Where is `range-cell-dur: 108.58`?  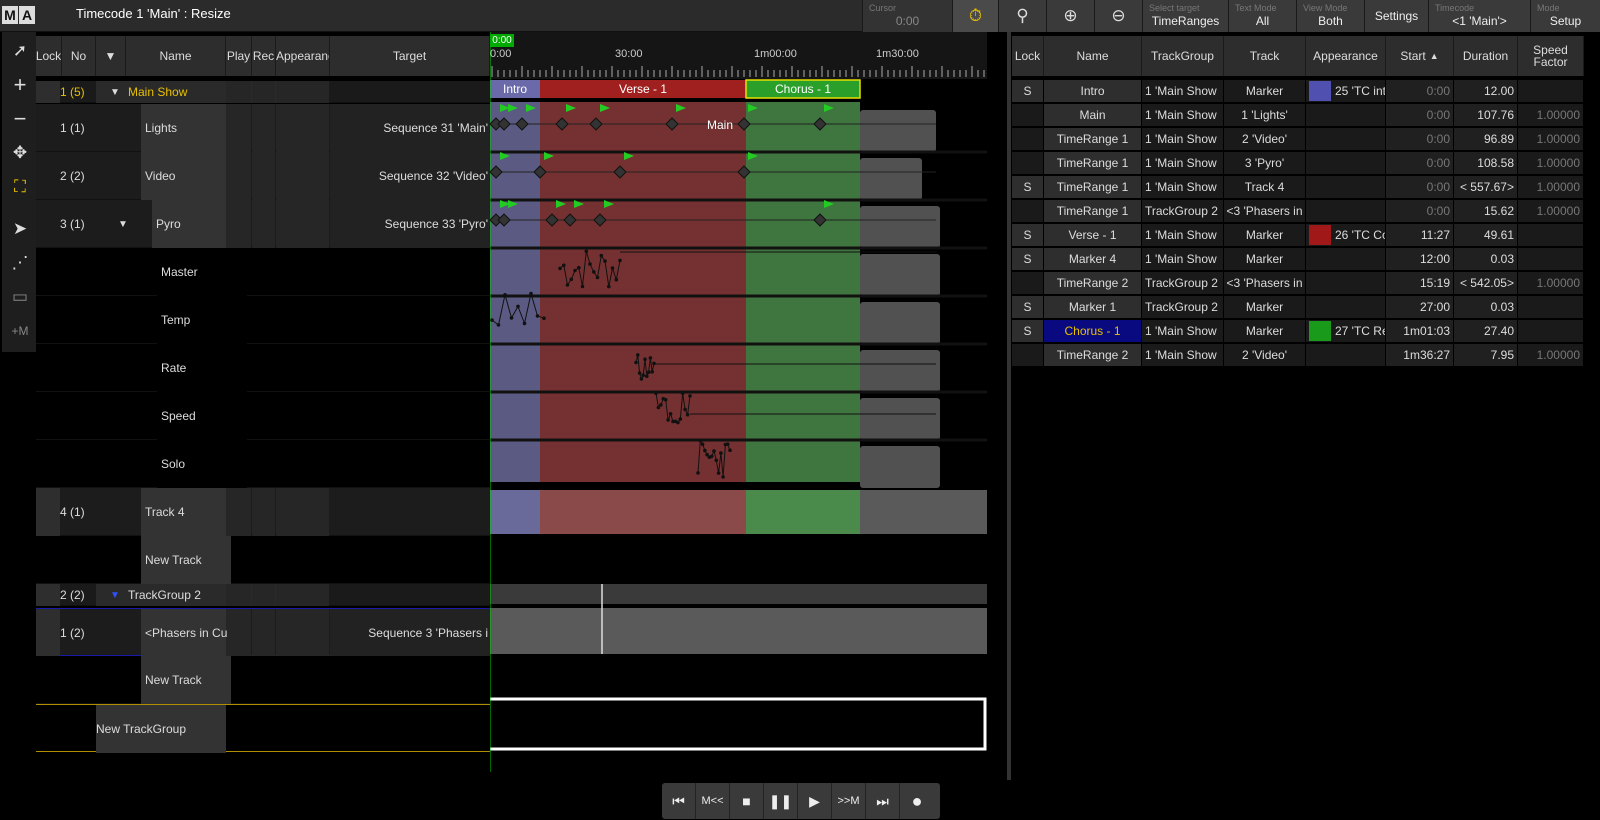
range-cell-dur: 108.58 is located at coordinates (1485, 163).